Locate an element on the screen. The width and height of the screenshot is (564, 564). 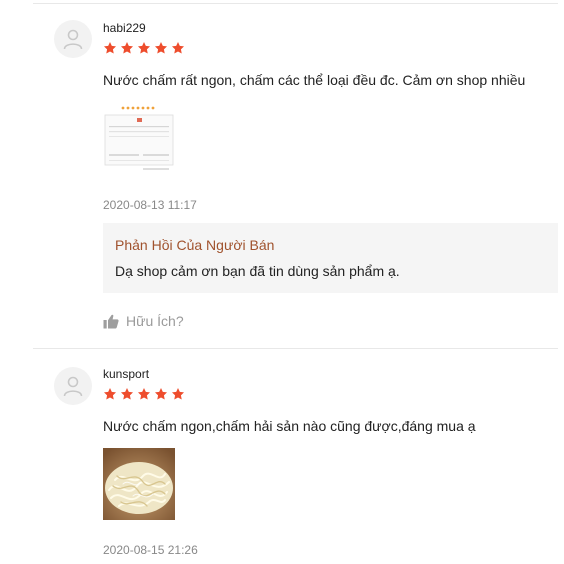
food-photo-thumbnail-image is located at coordinates (139, 484).